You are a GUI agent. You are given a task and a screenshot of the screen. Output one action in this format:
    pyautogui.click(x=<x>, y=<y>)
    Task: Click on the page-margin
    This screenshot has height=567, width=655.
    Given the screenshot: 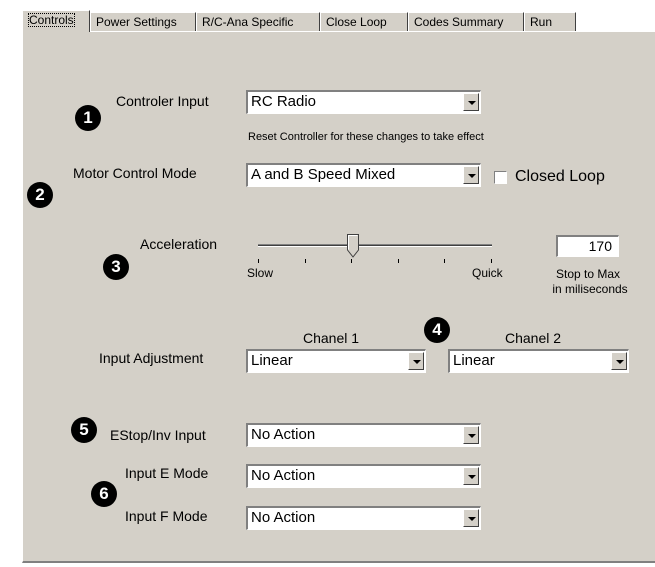 What is the action you would take?
    pyautogui.click(x=11, y=283)
    